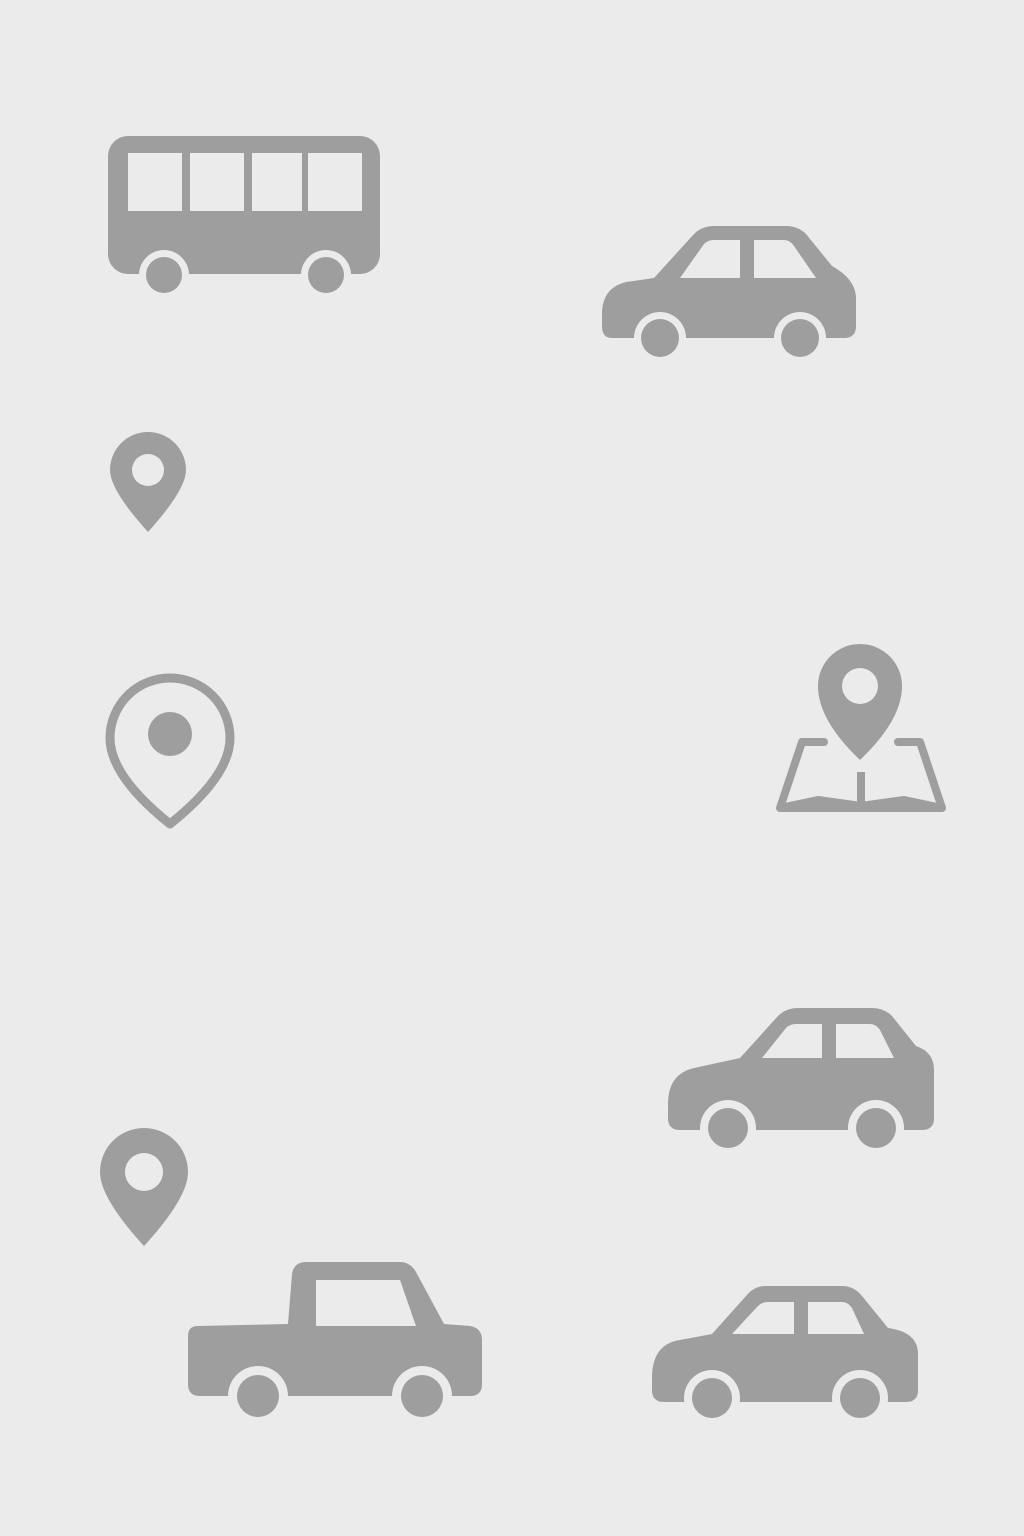  Describe the element at coordinates (170, 752) in the screenshot. I see `location-pin-outline-icon` at that location.